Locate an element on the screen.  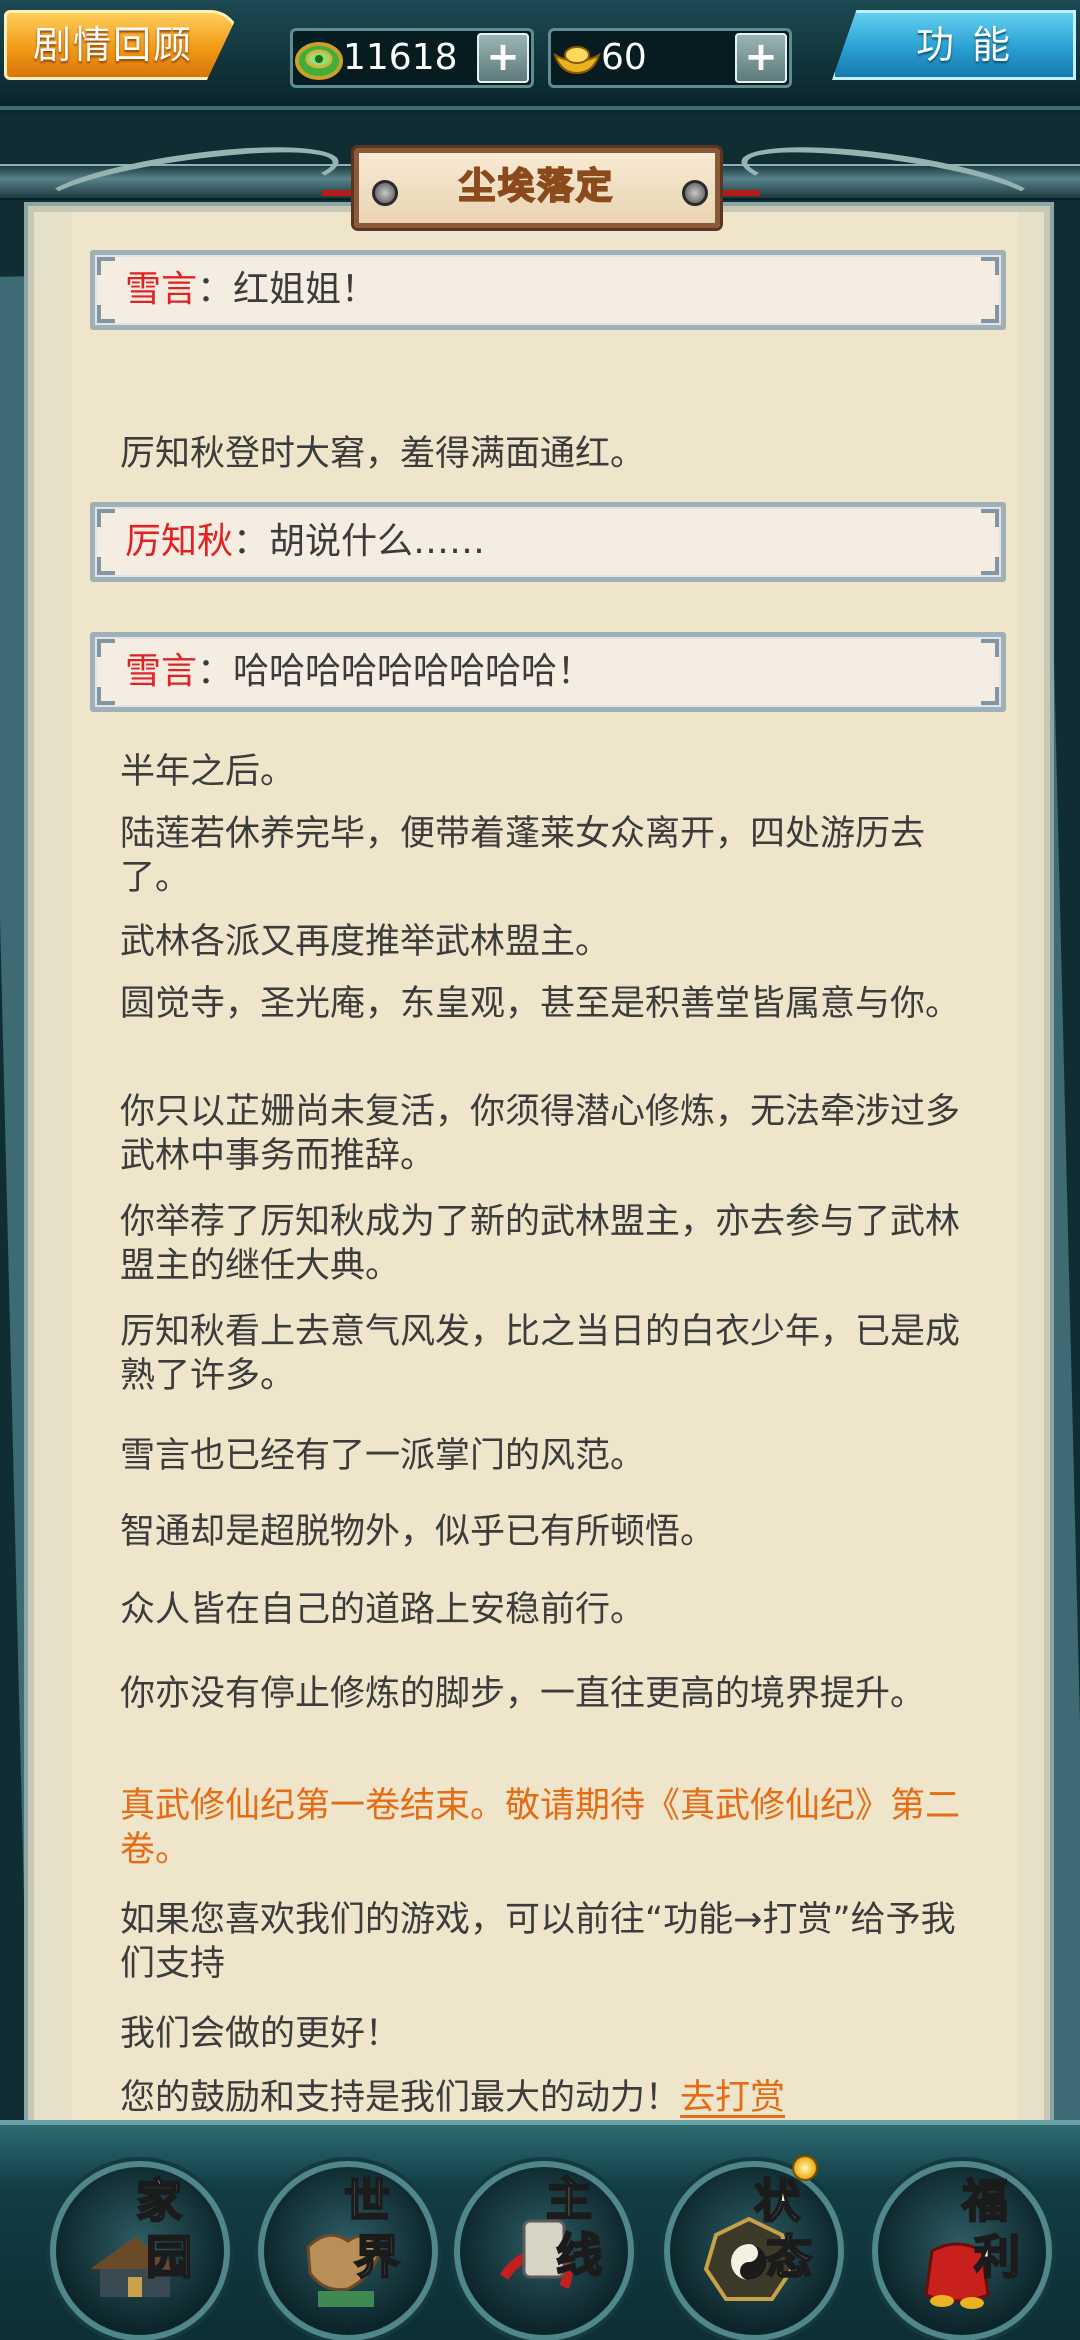
dialogue-box: 雪言：哈哈哈哈哈哈哈哈哈！ is located at coordinates (548, 672).